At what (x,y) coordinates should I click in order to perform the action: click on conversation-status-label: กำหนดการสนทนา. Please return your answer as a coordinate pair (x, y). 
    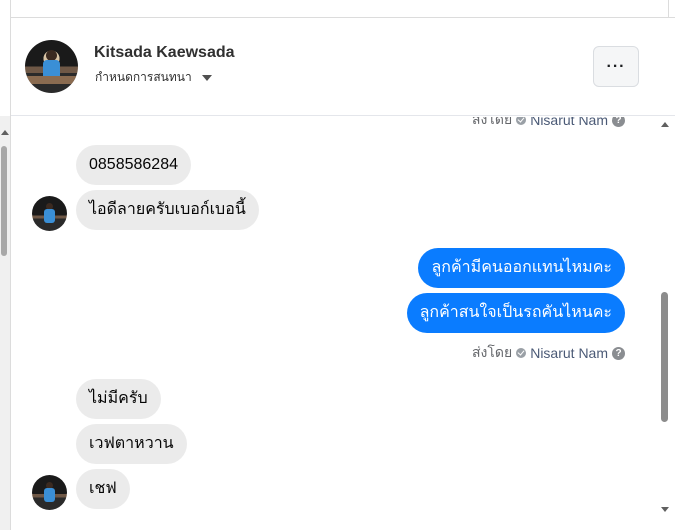
    Looking at the image, I should click on (143, 77).